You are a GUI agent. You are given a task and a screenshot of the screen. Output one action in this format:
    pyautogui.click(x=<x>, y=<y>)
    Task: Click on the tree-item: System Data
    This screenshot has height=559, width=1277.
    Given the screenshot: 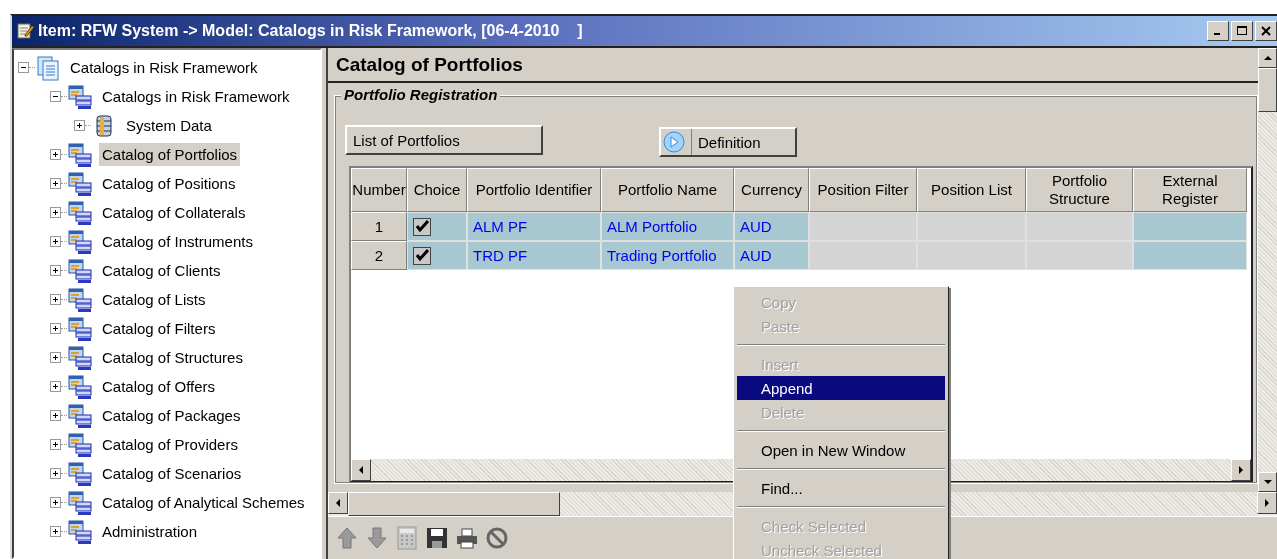 What is the action you would take?
    pyautogui.click(x=169, y=125)
    